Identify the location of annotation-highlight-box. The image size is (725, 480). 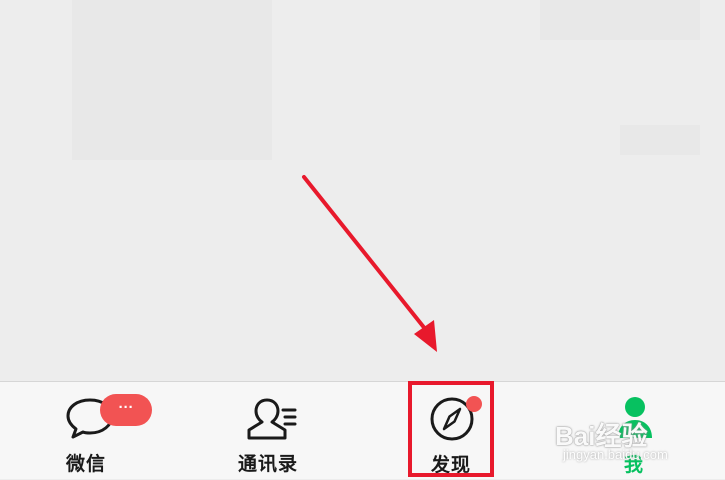
(451, 429).